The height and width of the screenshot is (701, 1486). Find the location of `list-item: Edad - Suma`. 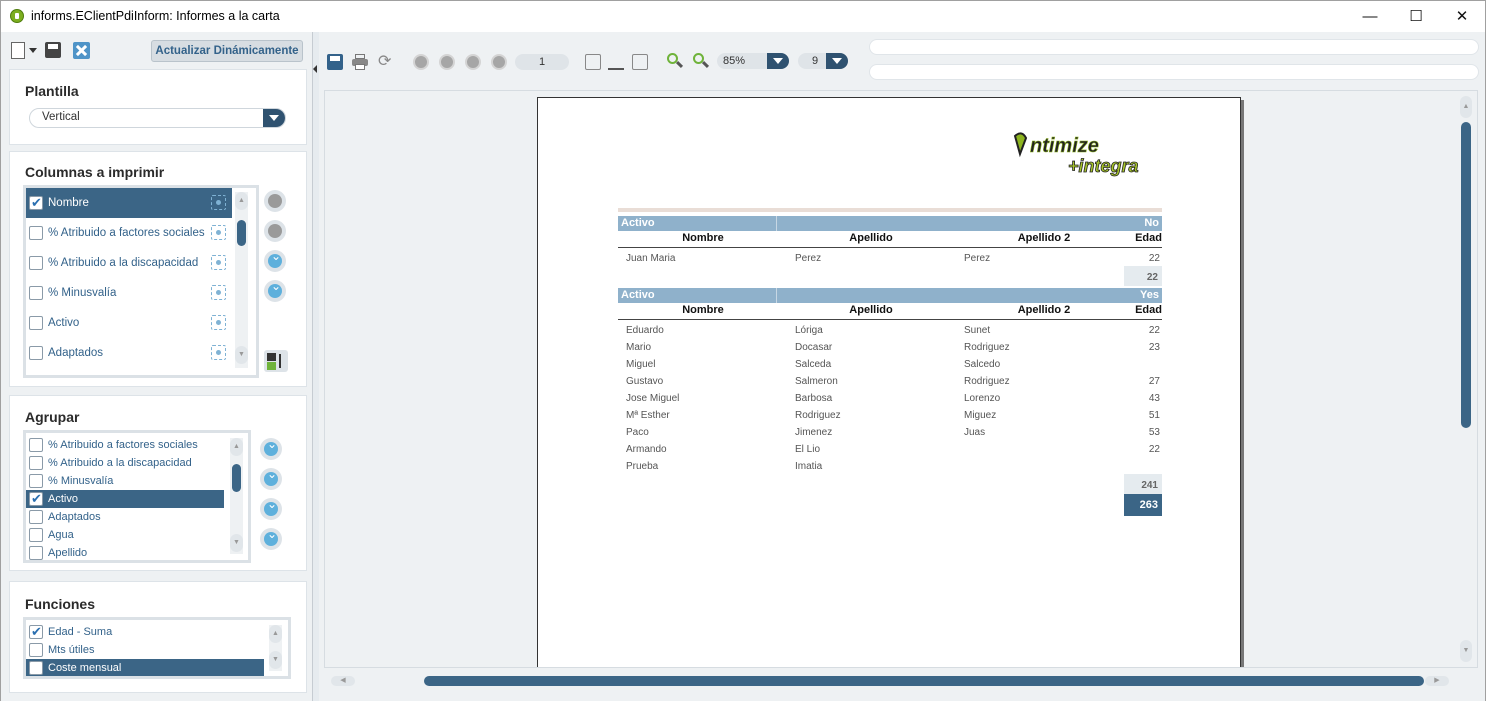

list-item: Edad - Suma is located at coordinates (145, 632).